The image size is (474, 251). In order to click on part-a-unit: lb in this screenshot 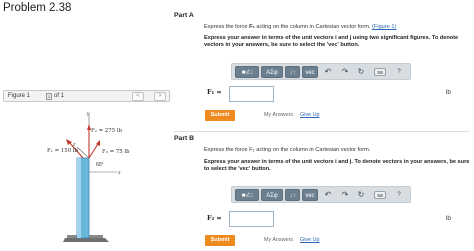, I will do `click(448, 92)`.